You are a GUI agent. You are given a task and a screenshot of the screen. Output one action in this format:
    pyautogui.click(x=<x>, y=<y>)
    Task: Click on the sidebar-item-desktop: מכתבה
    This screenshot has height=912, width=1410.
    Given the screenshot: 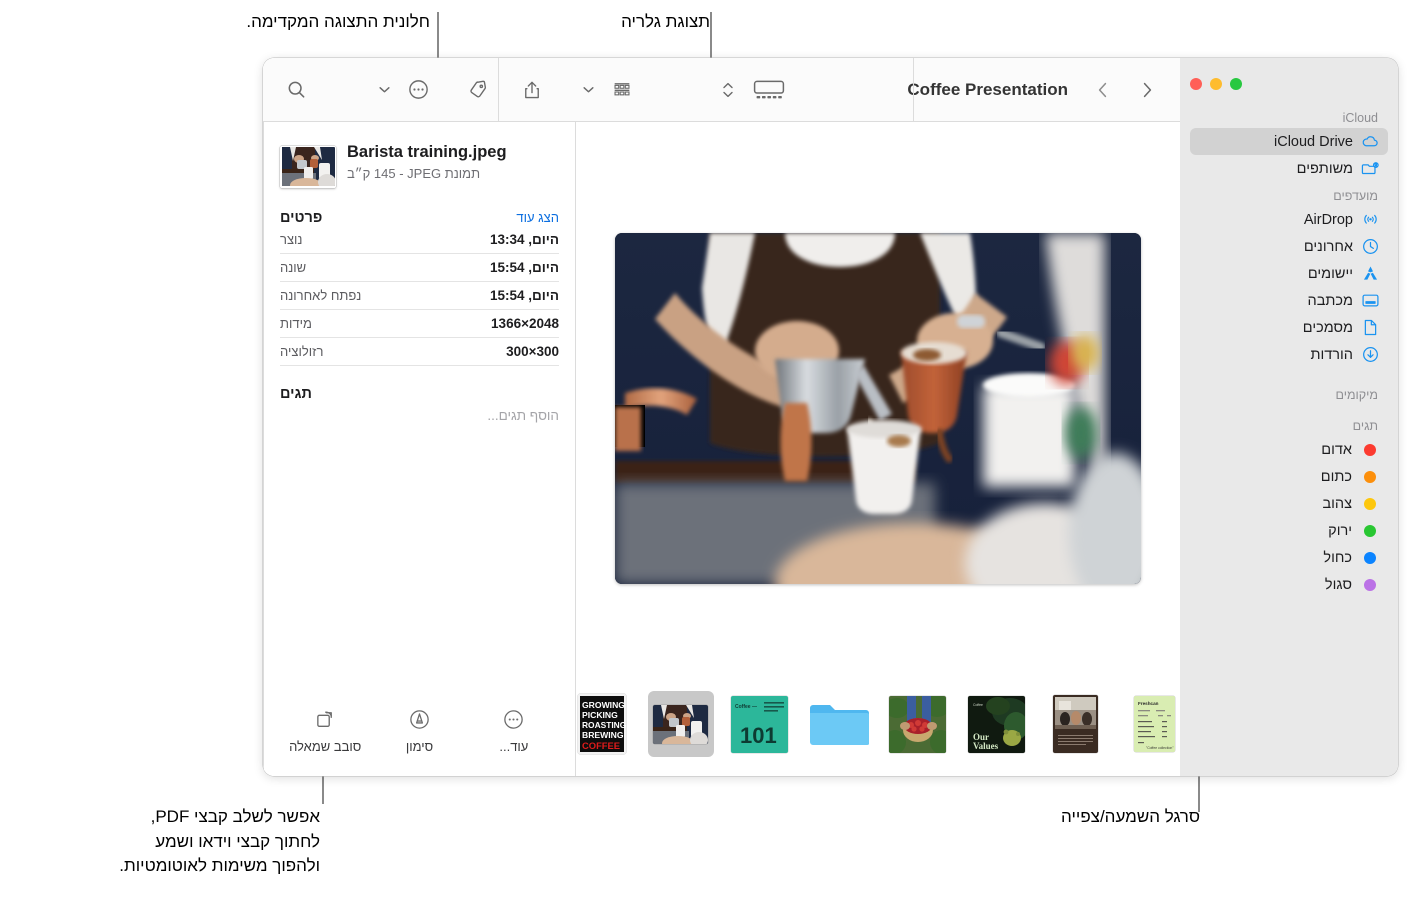 What is the action you would take?
    pyautogui.click(x=1289, y=300)
    